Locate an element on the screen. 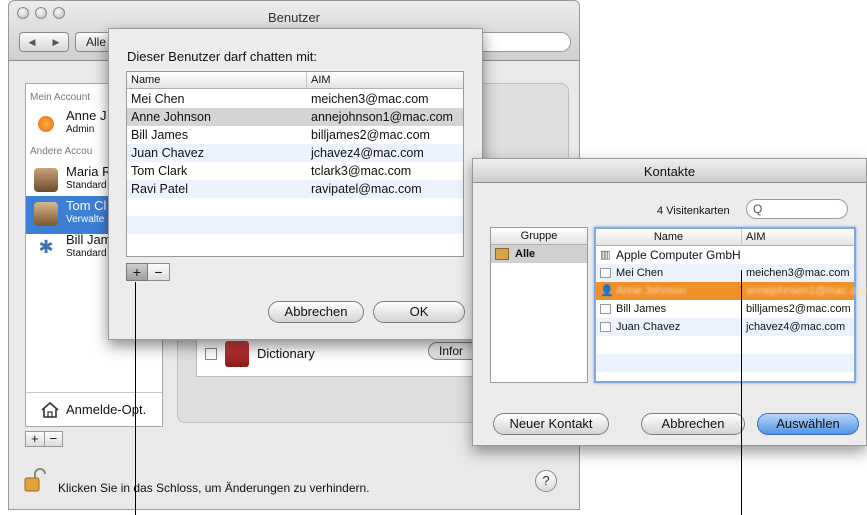 The image size is (867, 515). contact-row-selected: 👤 Anne Johnson annejohnson1@mac.com is located at coordinates (731, 291).